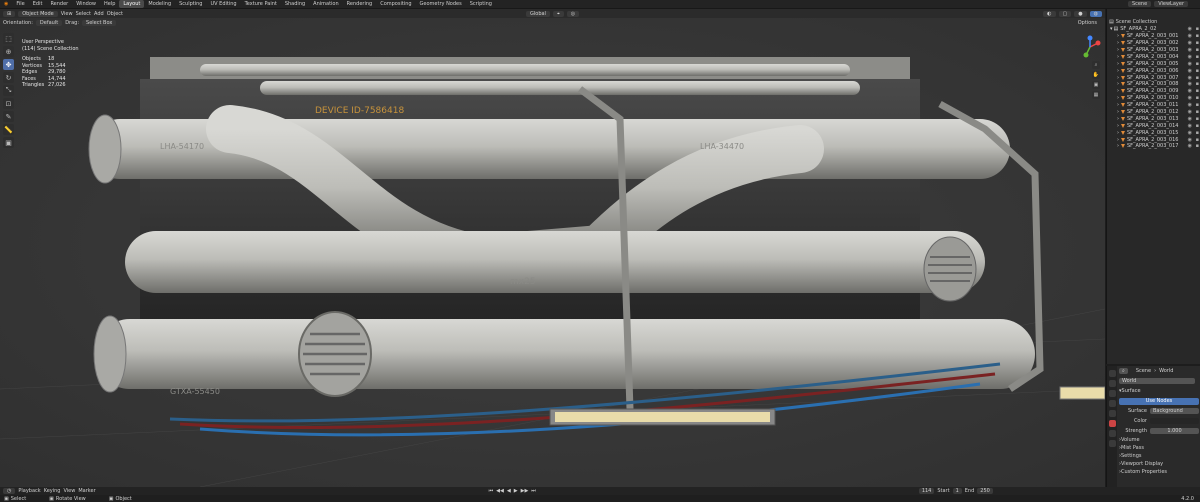  I want to click on pan-hand-icon: ✋, so click(1096, 75).